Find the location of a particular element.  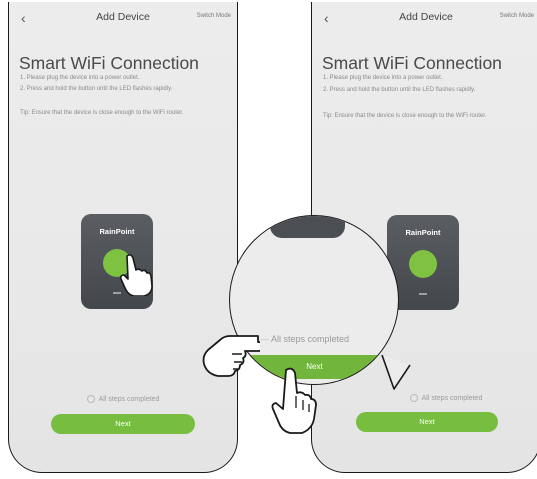

device-button-led is located at coordinates (423, 264).